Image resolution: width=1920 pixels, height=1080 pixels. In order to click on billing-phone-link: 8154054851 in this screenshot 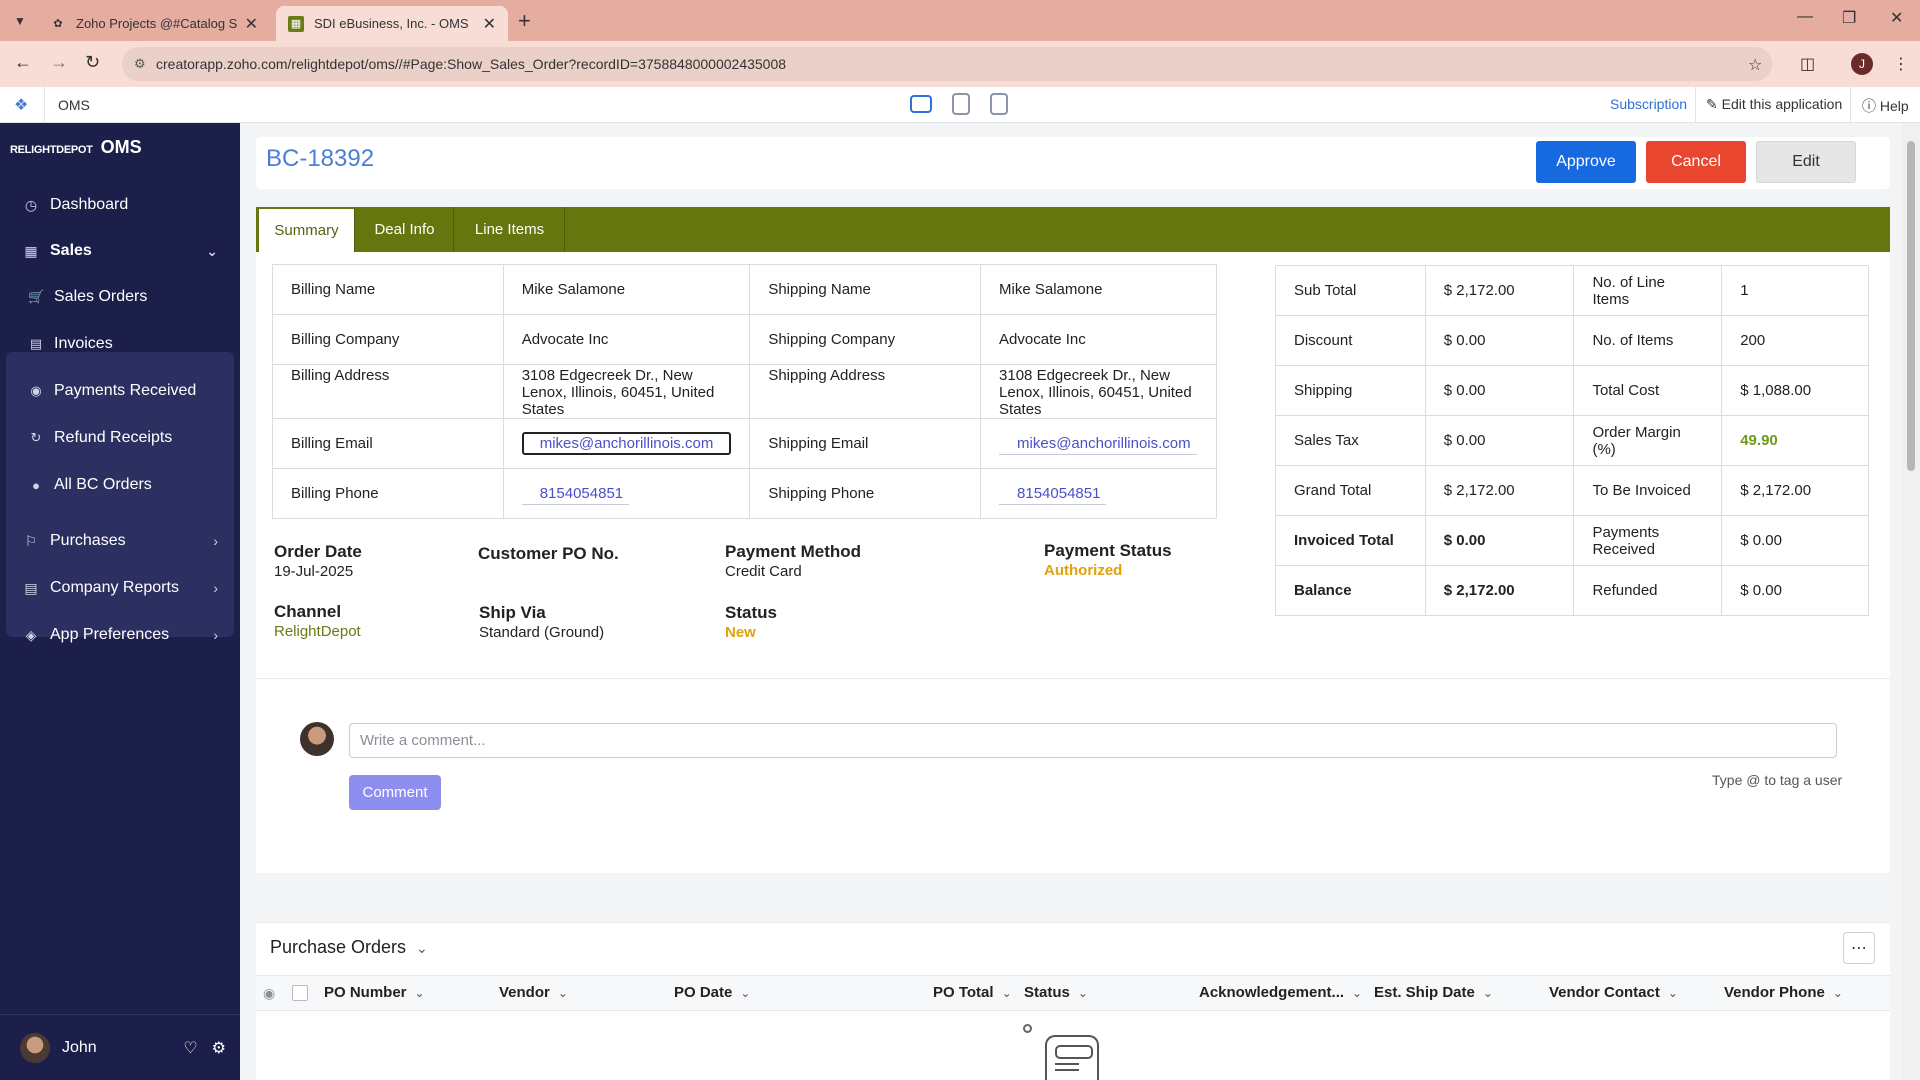, I will do `click(575, 495)`.